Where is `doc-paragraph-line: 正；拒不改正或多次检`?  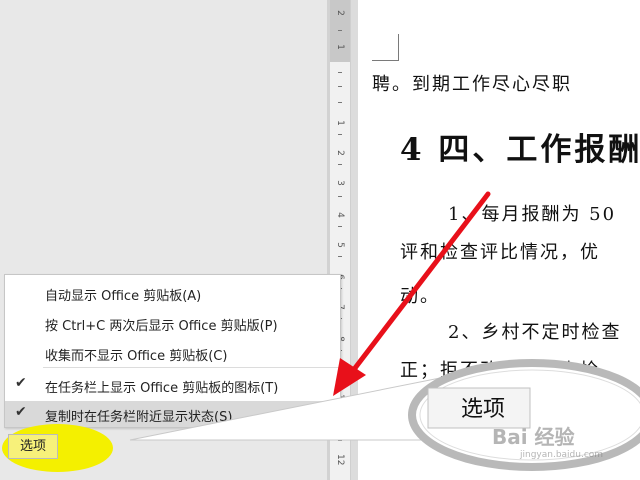 doc-paragraph-line: 正；拒不改正或多次检 is located at coordinates (500, 370).